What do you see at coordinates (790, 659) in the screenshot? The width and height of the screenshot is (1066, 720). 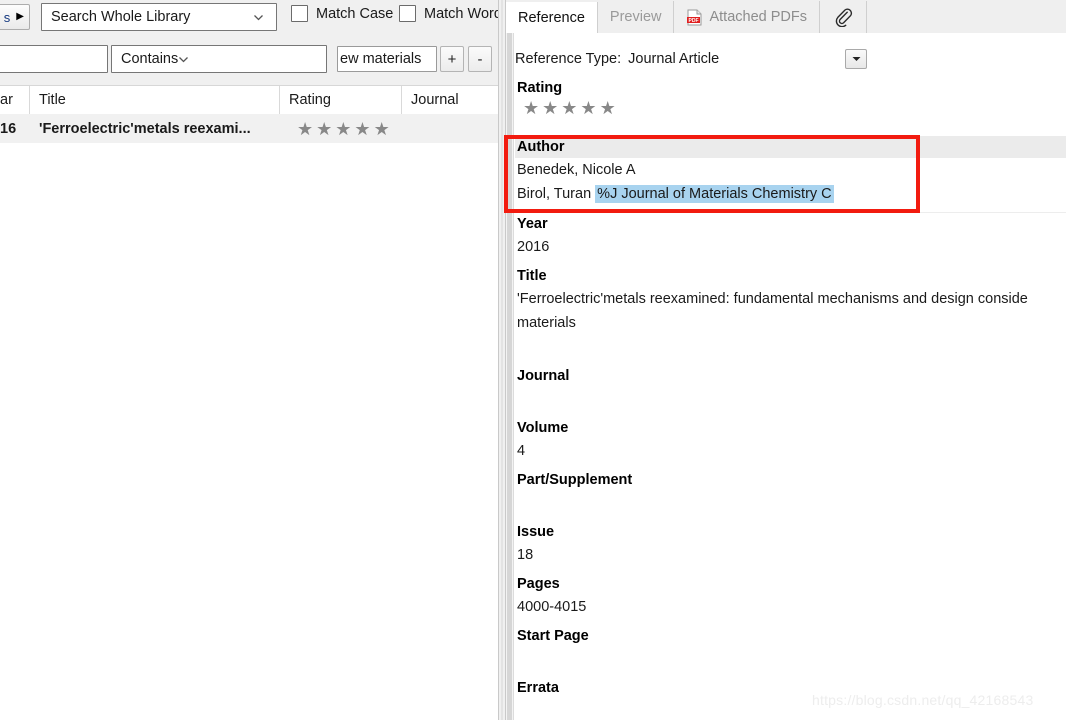 I see `field-start-page-value` at bounding box center [790, 659].